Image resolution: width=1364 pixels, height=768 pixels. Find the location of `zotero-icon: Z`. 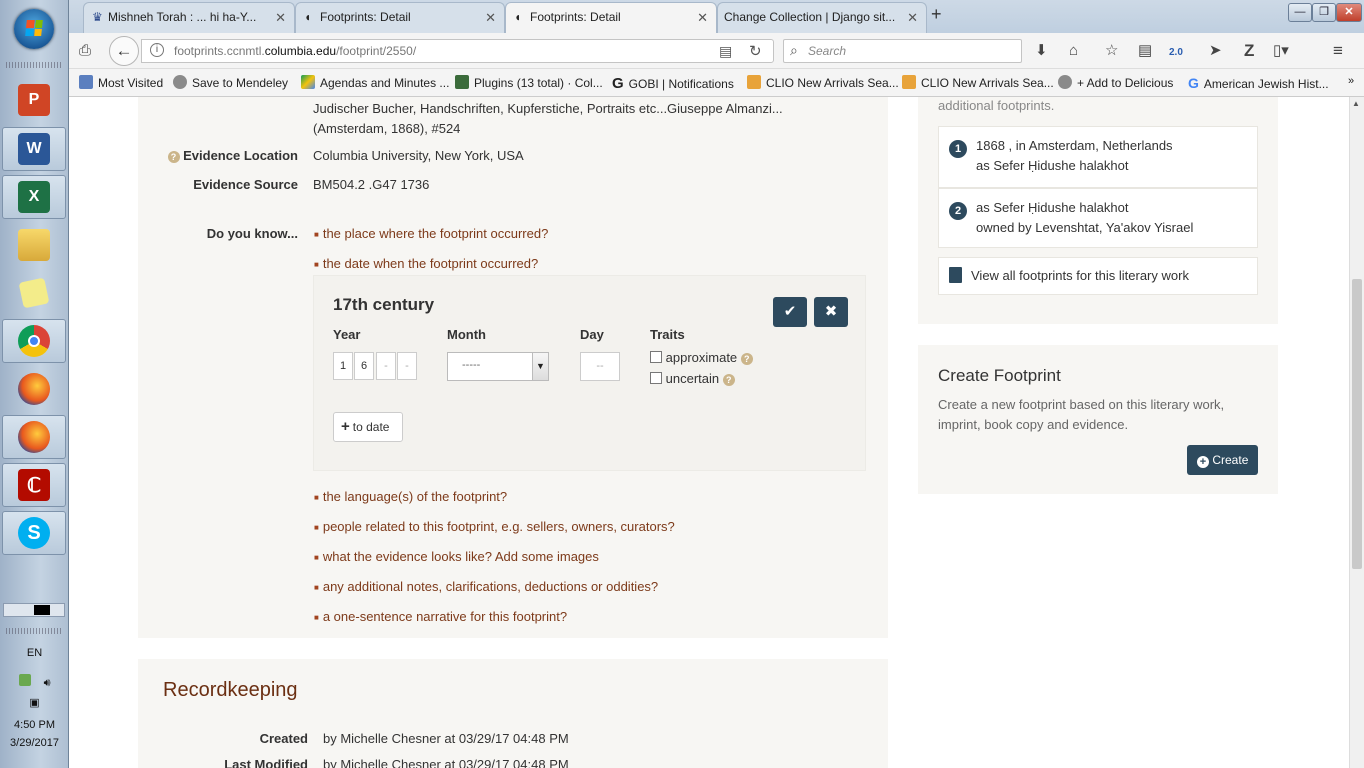

zotero-icon: Z is located at coordinates (1249, 50).